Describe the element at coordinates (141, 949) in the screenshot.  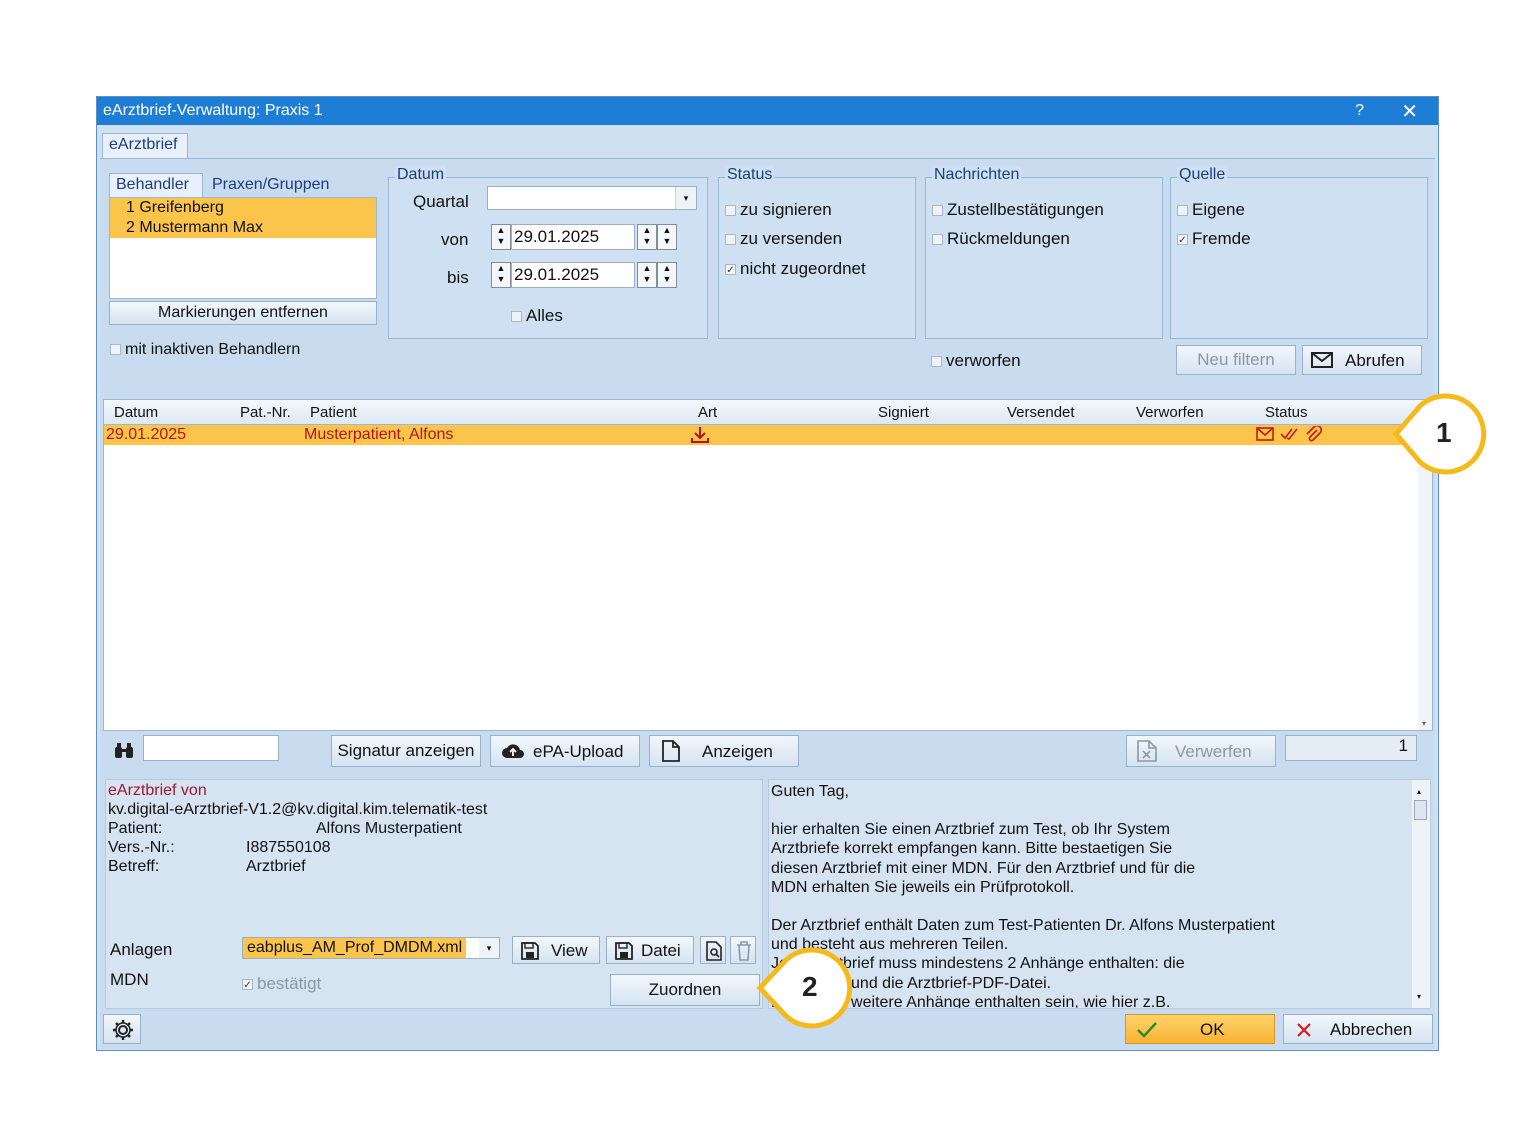
I see `anlagen-label: Anlagen` at that location.